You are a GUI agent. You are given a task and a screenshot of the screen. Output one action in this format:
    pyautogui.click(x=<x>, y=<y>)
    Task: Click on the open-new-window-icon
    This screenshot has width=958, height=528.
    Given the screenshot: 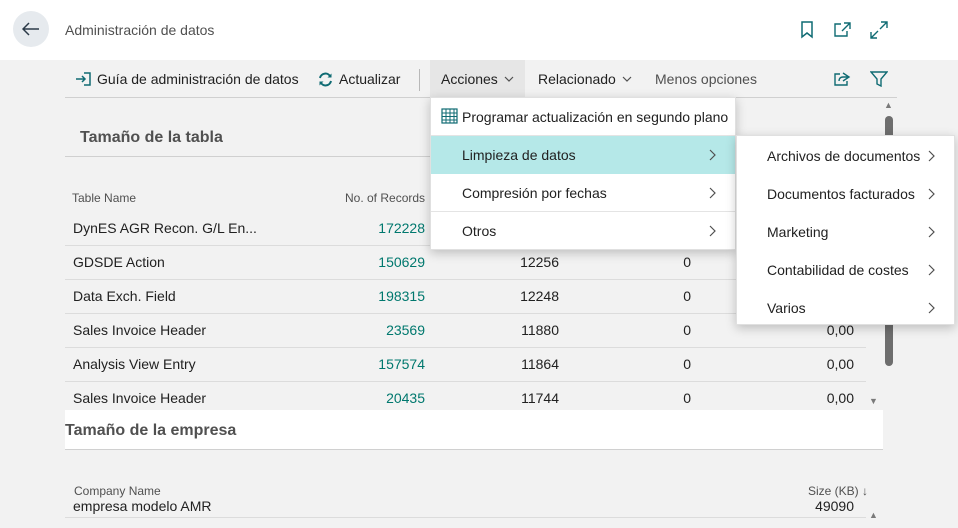 What is the action you would take?
    pyautogui.click(x=842, y=29)
    